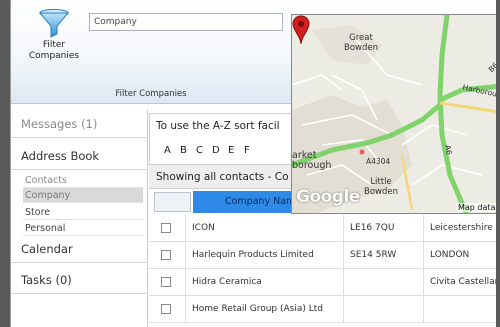 Image resolution: width=500 pixels, height=327 pixels. I want to click on filter-label-line2: Companies, so click(54, 56).